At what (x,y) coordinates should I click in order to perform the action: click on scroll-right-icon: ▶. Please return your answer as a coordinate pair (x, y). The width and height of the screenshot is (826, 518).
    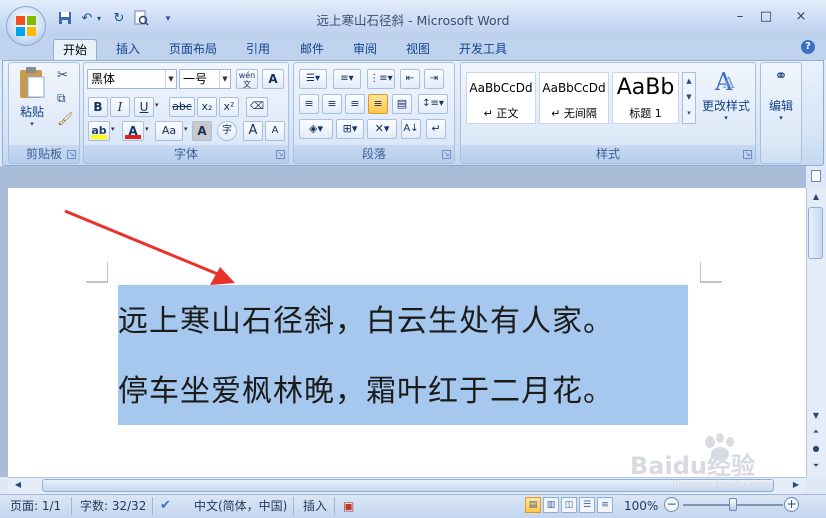
    Looking at the image, I should click on (796, 485).